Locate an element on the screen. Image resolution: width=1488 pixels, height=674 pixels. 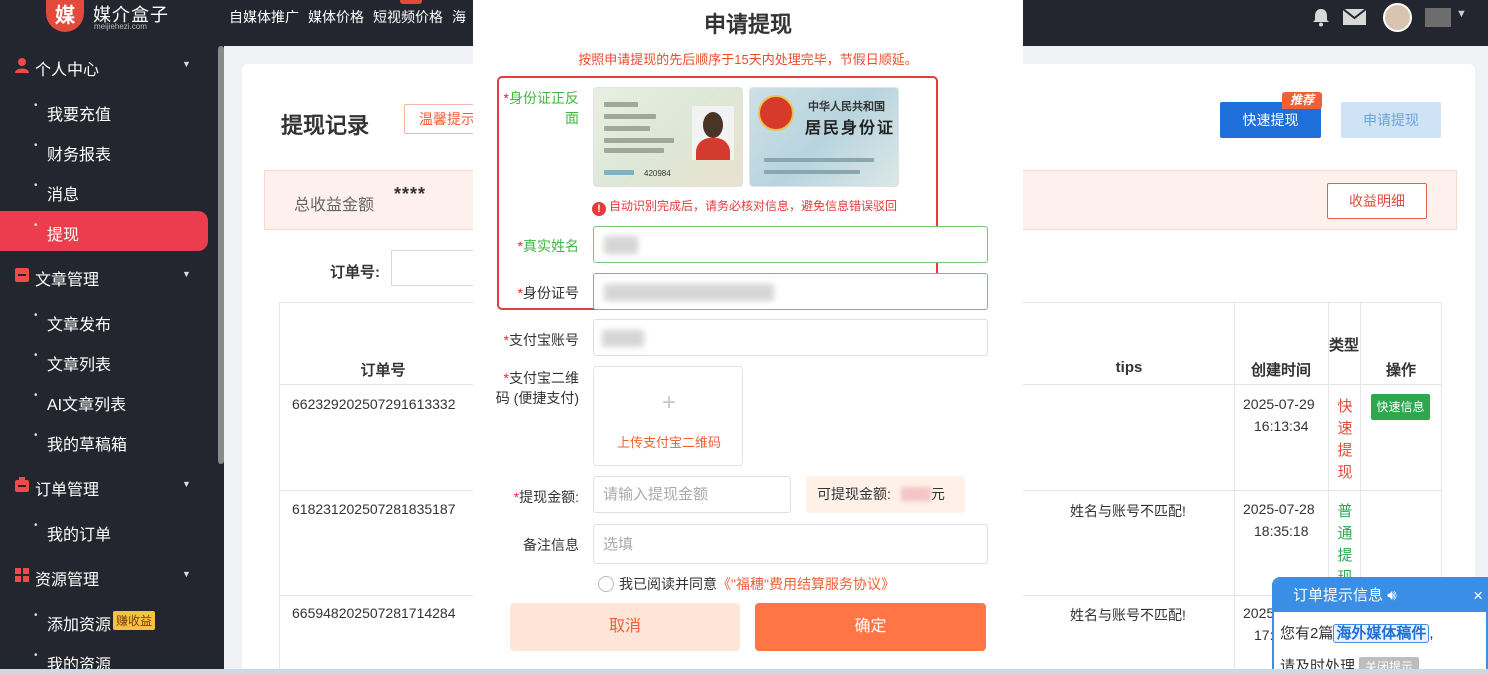
id-card-label: *身份证正反面 is located at coordinates (541, 108).